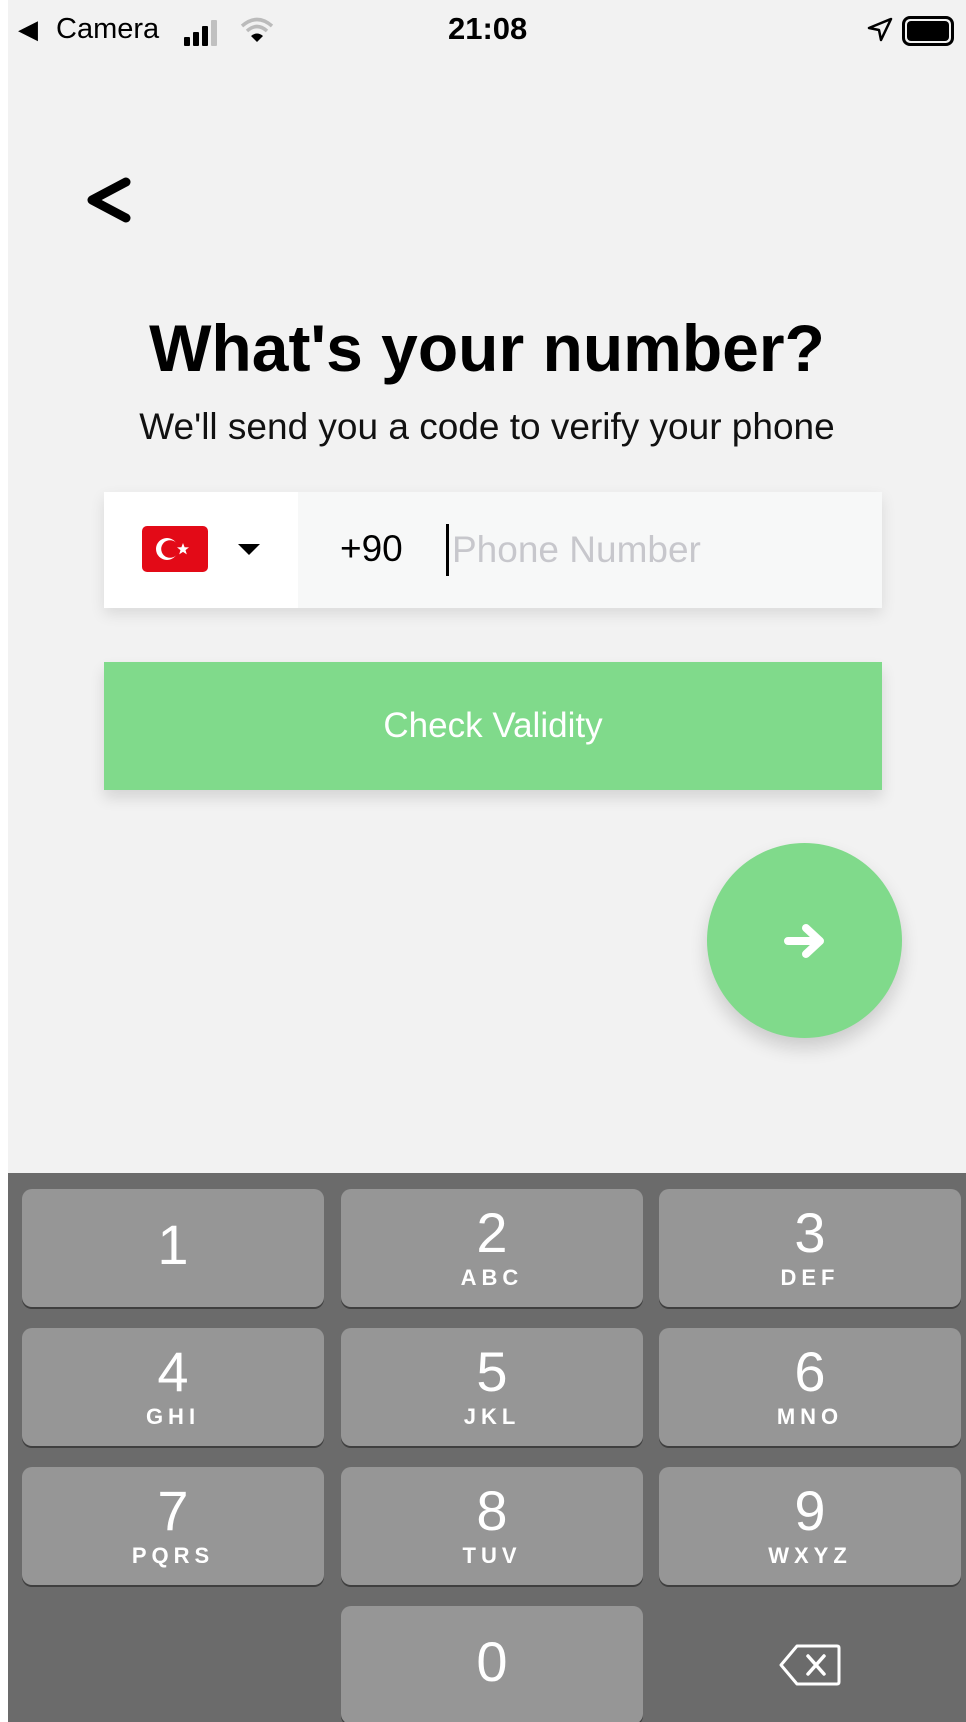  What do you see at coordinates (107, 29) in the screenshot?
I see `back-to-app-label: Camera` at bounding box center [107, 29].